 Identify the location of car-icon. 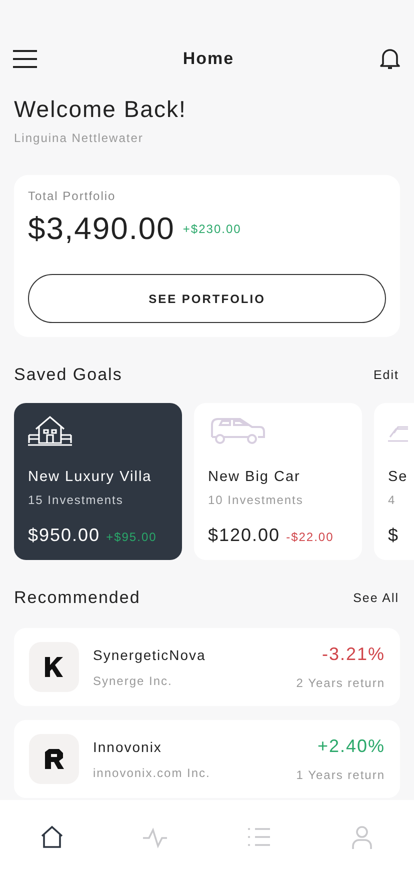
(237, 431).